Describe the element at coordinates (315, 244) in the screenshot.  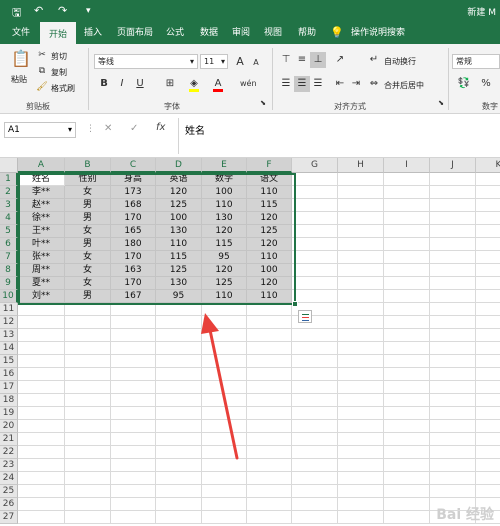
I see `cell-G6` at that location.